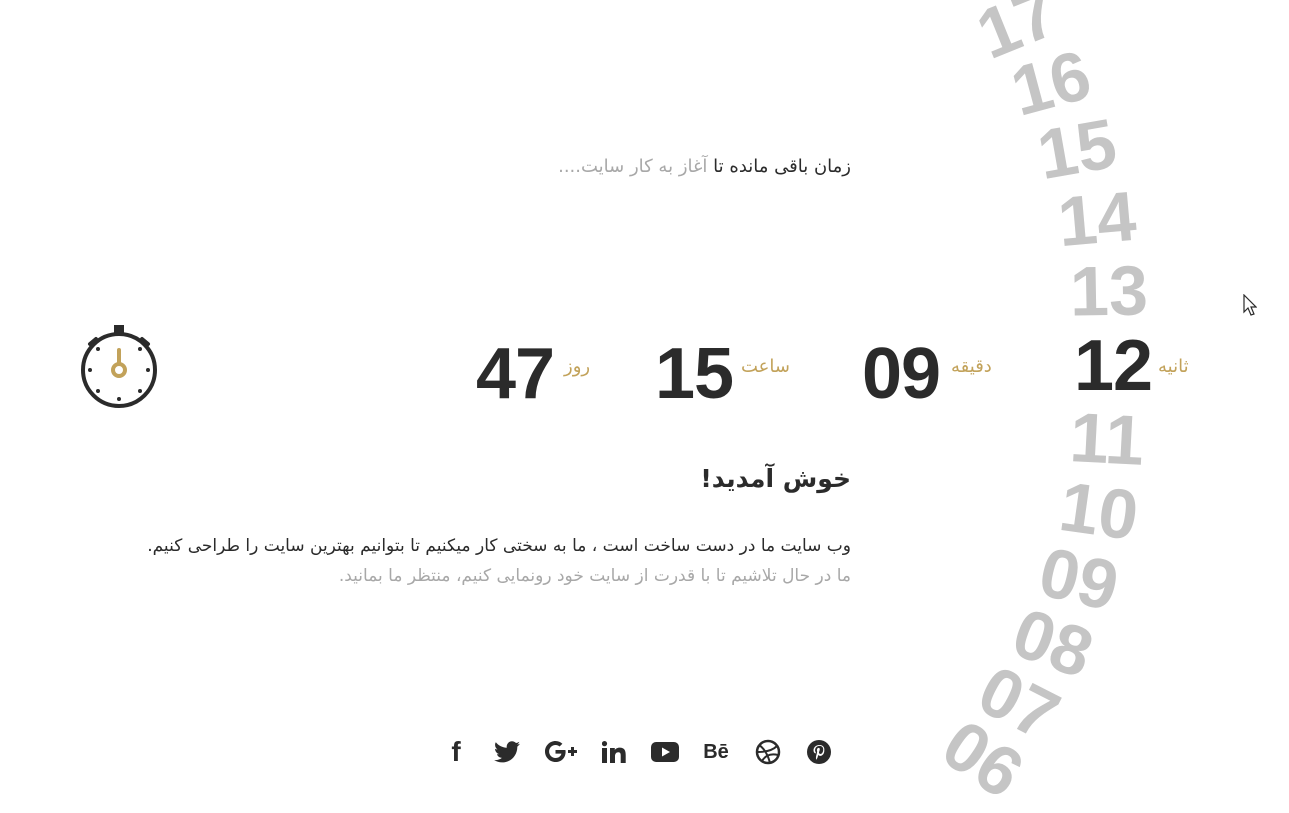  Describe the element at coordinates (768, 752) in the screenshot. I see `dribbble-icon` at that location.